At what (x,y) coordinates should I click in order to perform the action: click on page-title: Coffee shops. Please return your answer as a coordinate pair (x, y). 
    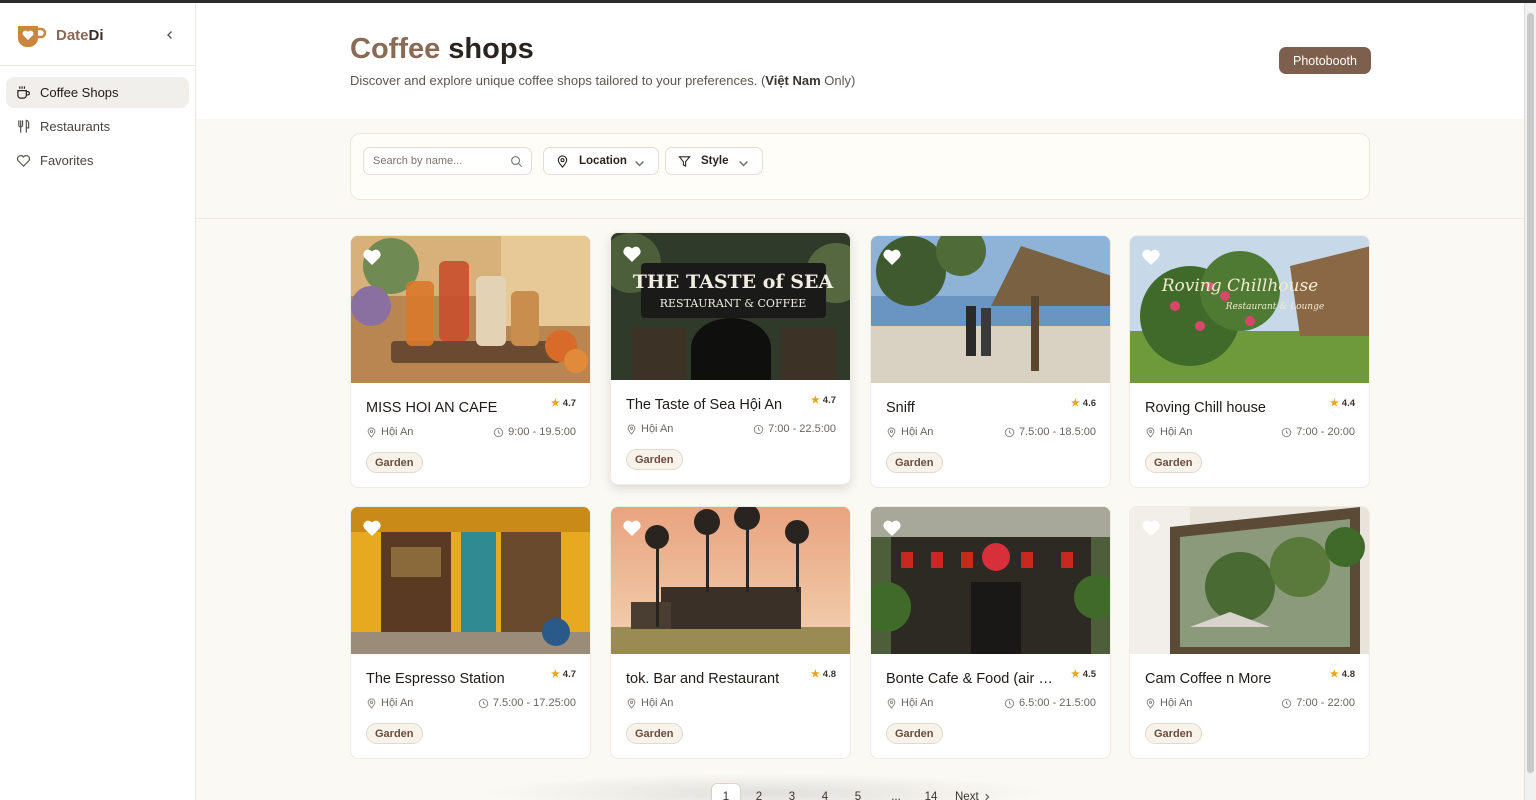
    Looking at the image, I should click on (442, 49).